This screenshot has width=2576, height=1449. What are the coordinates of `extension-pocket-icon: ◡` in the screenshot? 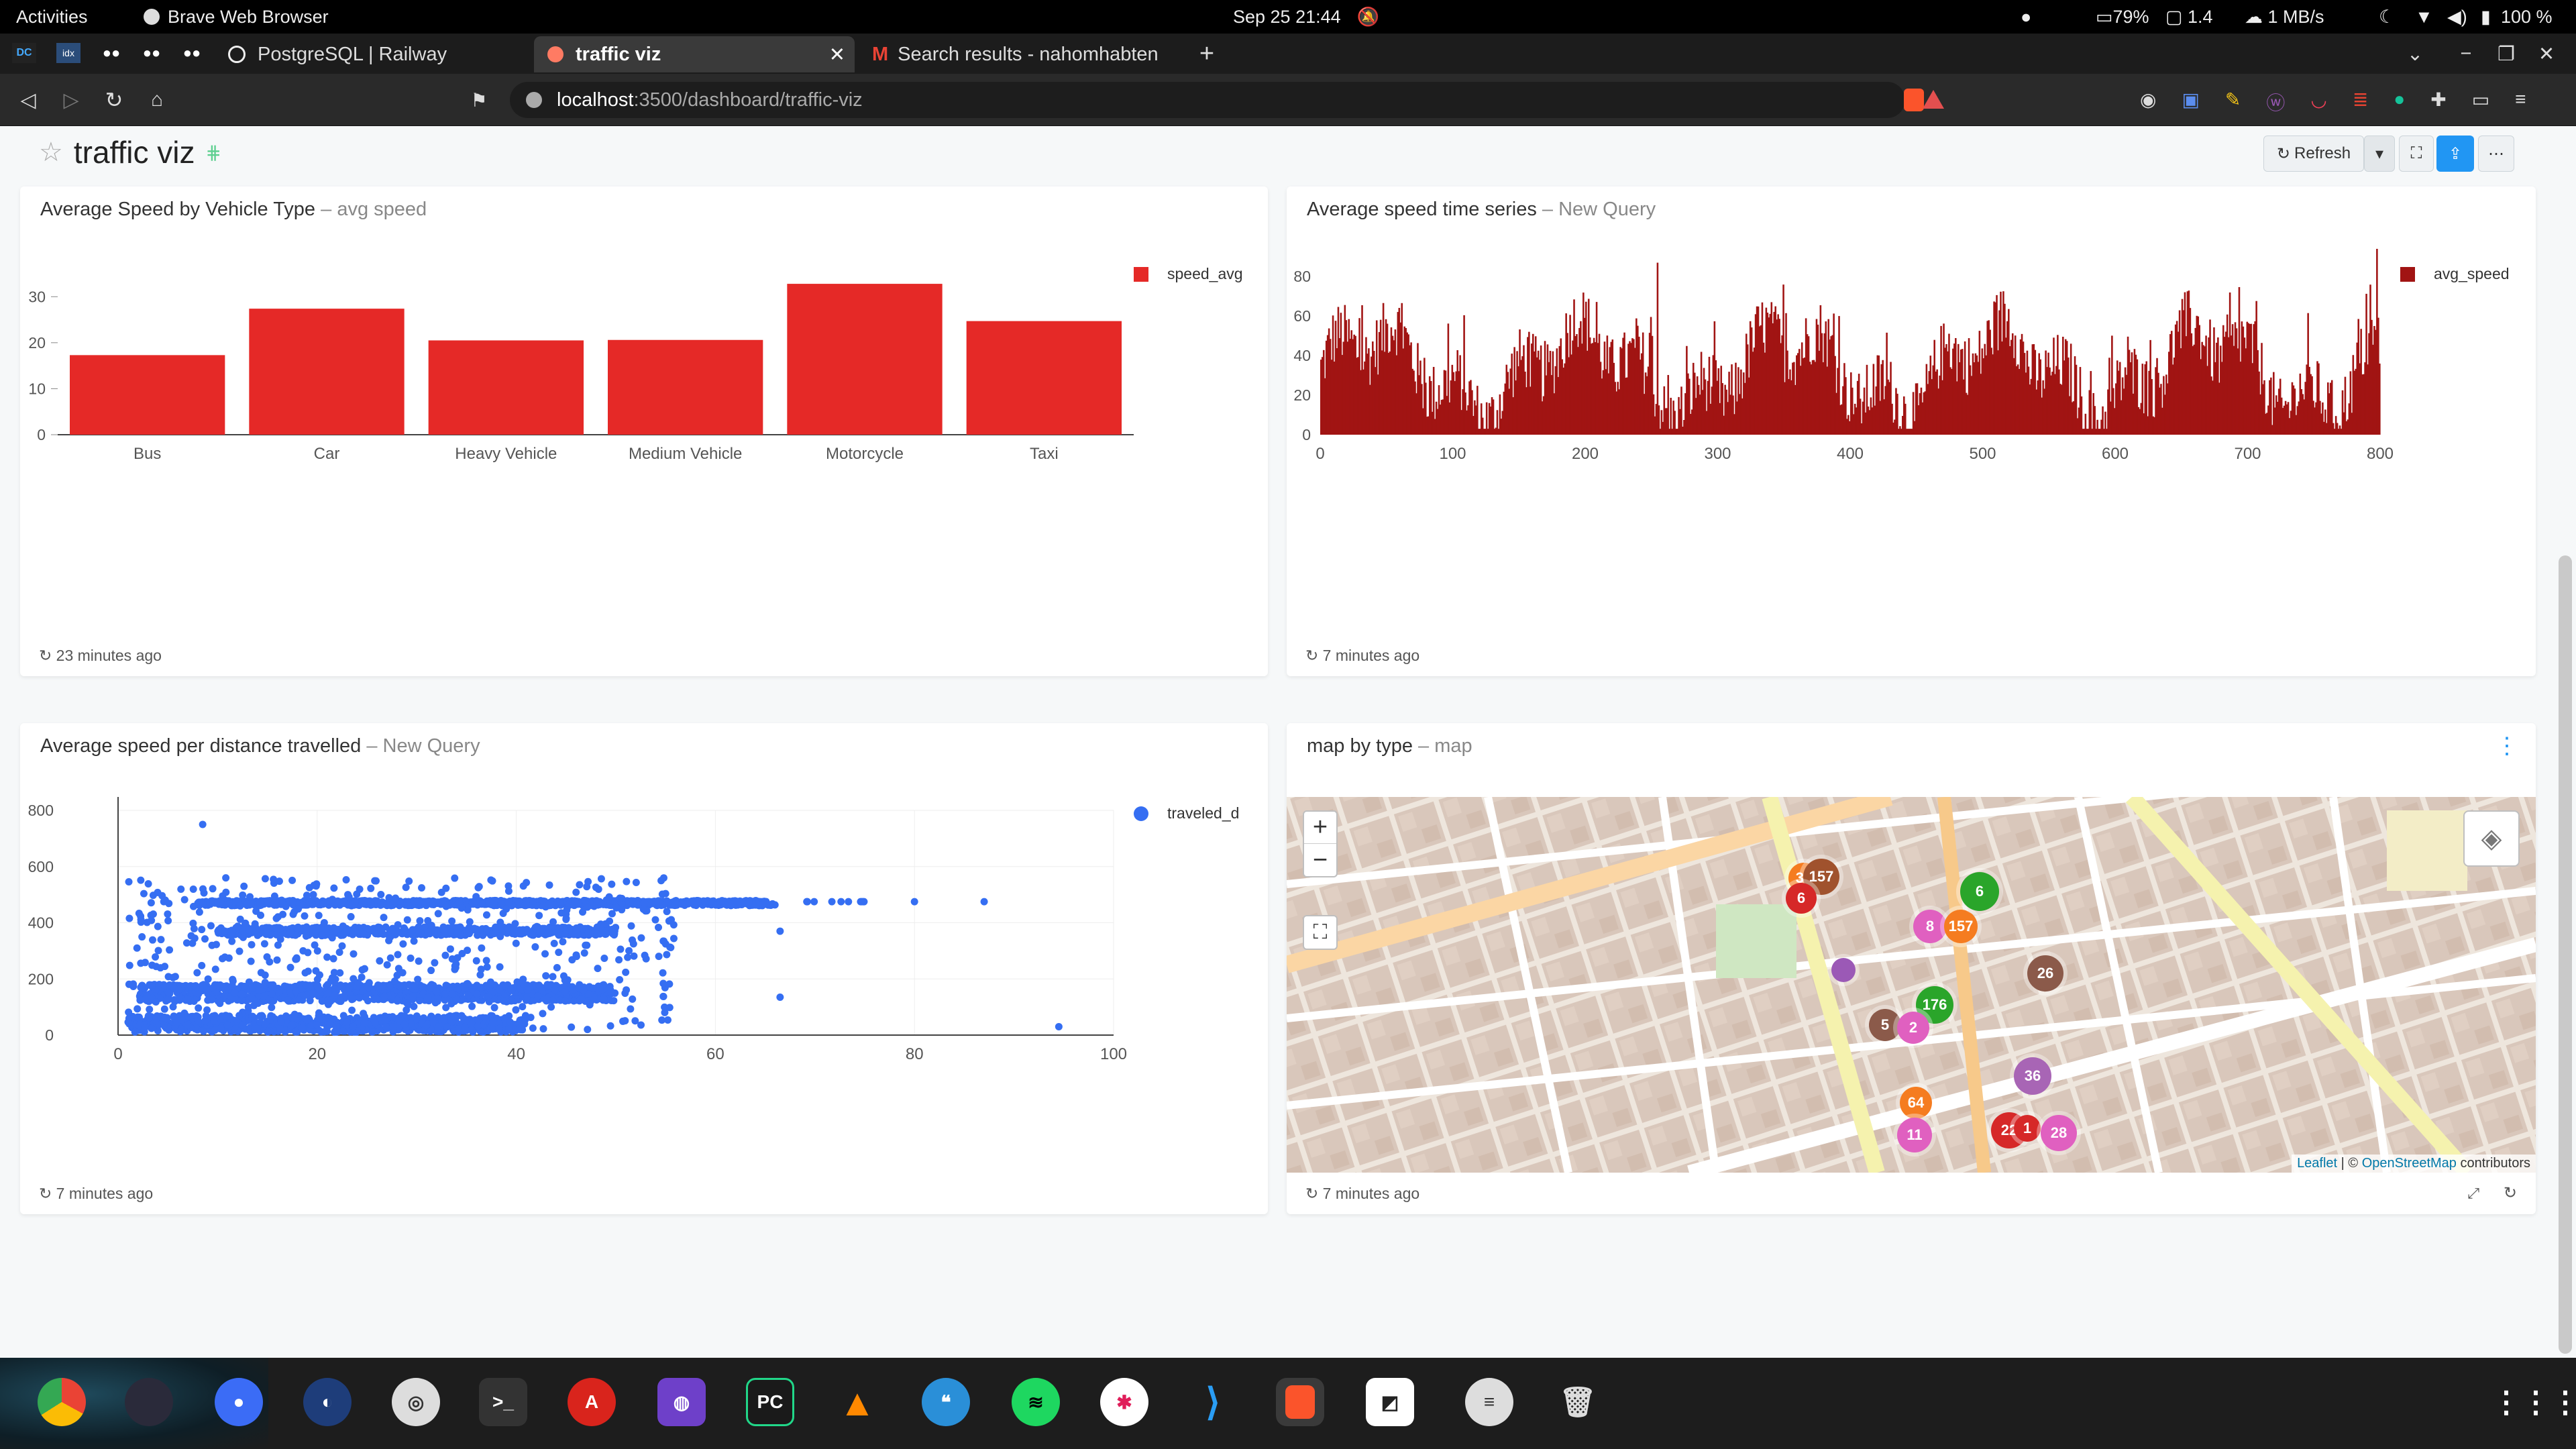 It's located at (2318, 102).